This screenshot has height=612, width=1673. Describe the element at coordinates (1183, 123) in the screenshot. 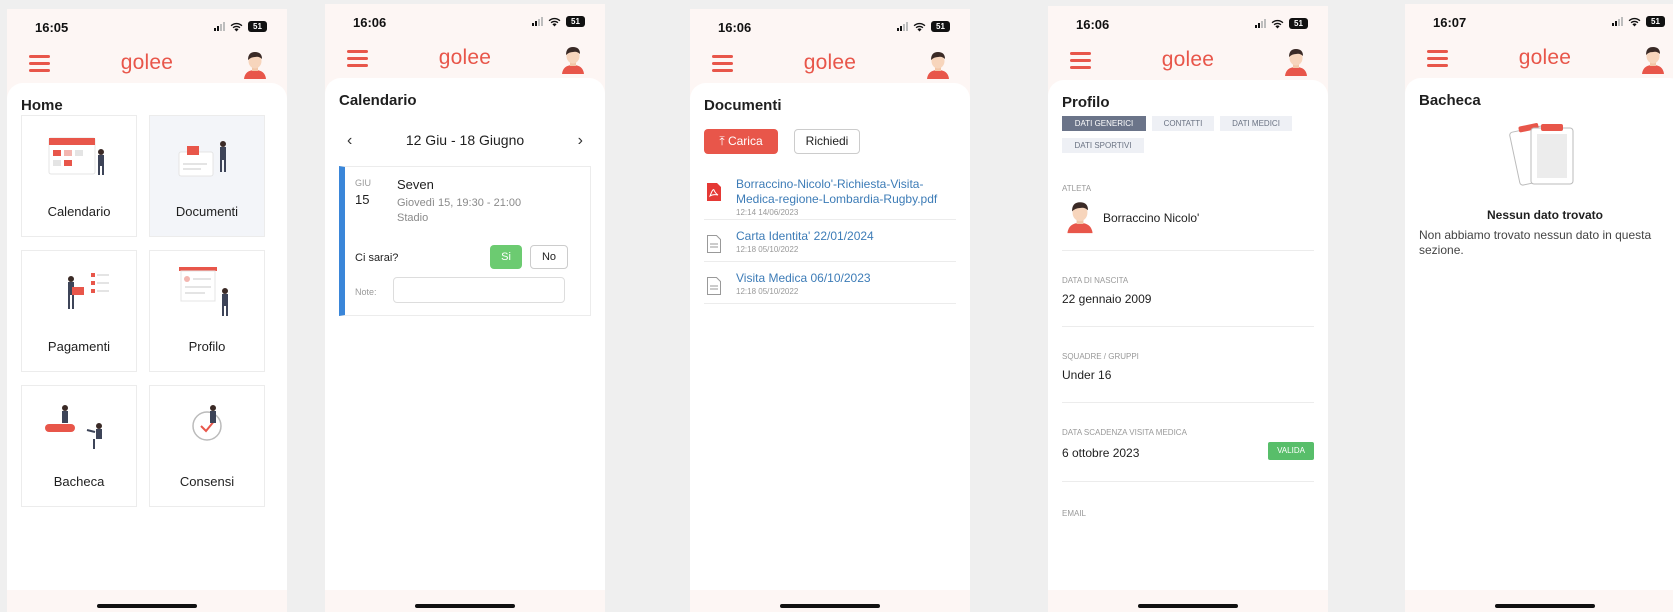

I see `tab-contatti: CONTATTI` at that location.